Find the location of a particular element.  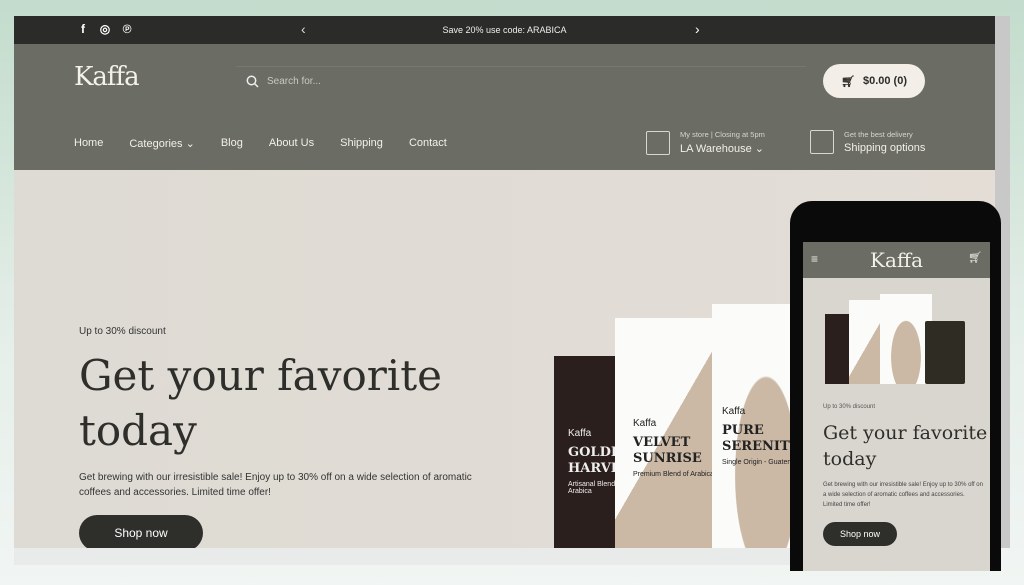

next-promo-arrow: › is located at coordinates (697, 29).